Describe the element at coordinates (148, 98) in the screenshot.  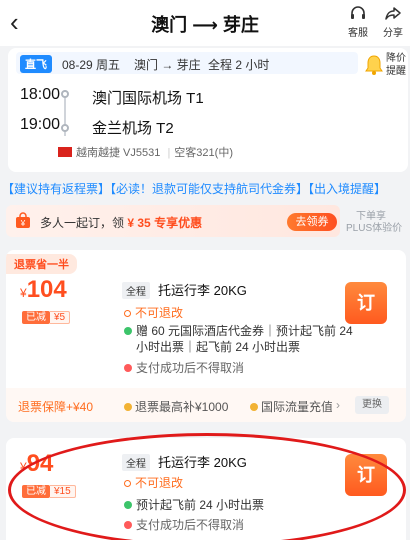
I see `departure-airport: 澳门国际机场 T1` at that location.